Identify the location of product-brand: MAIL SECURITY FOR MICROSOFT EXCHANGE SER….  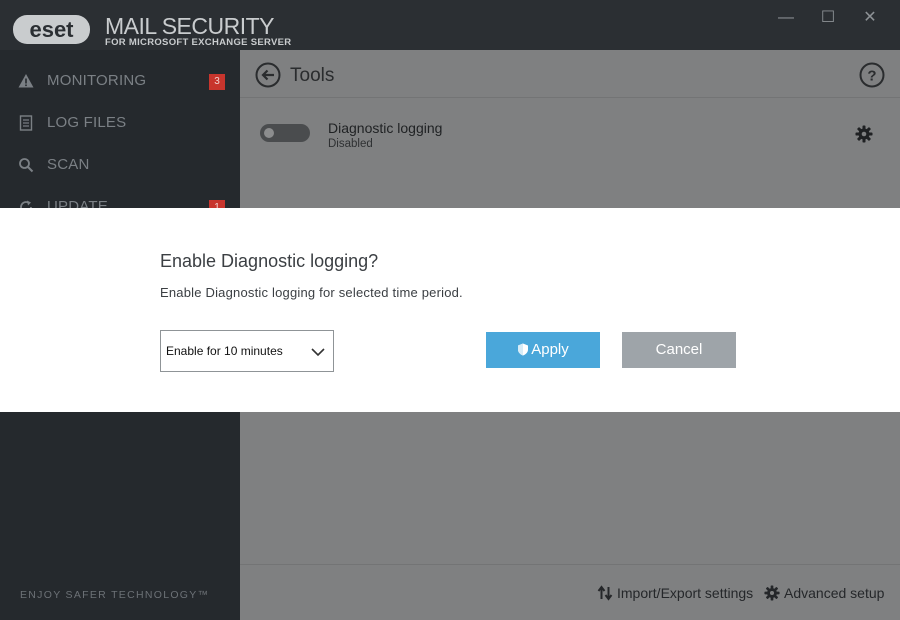
(198, 31).